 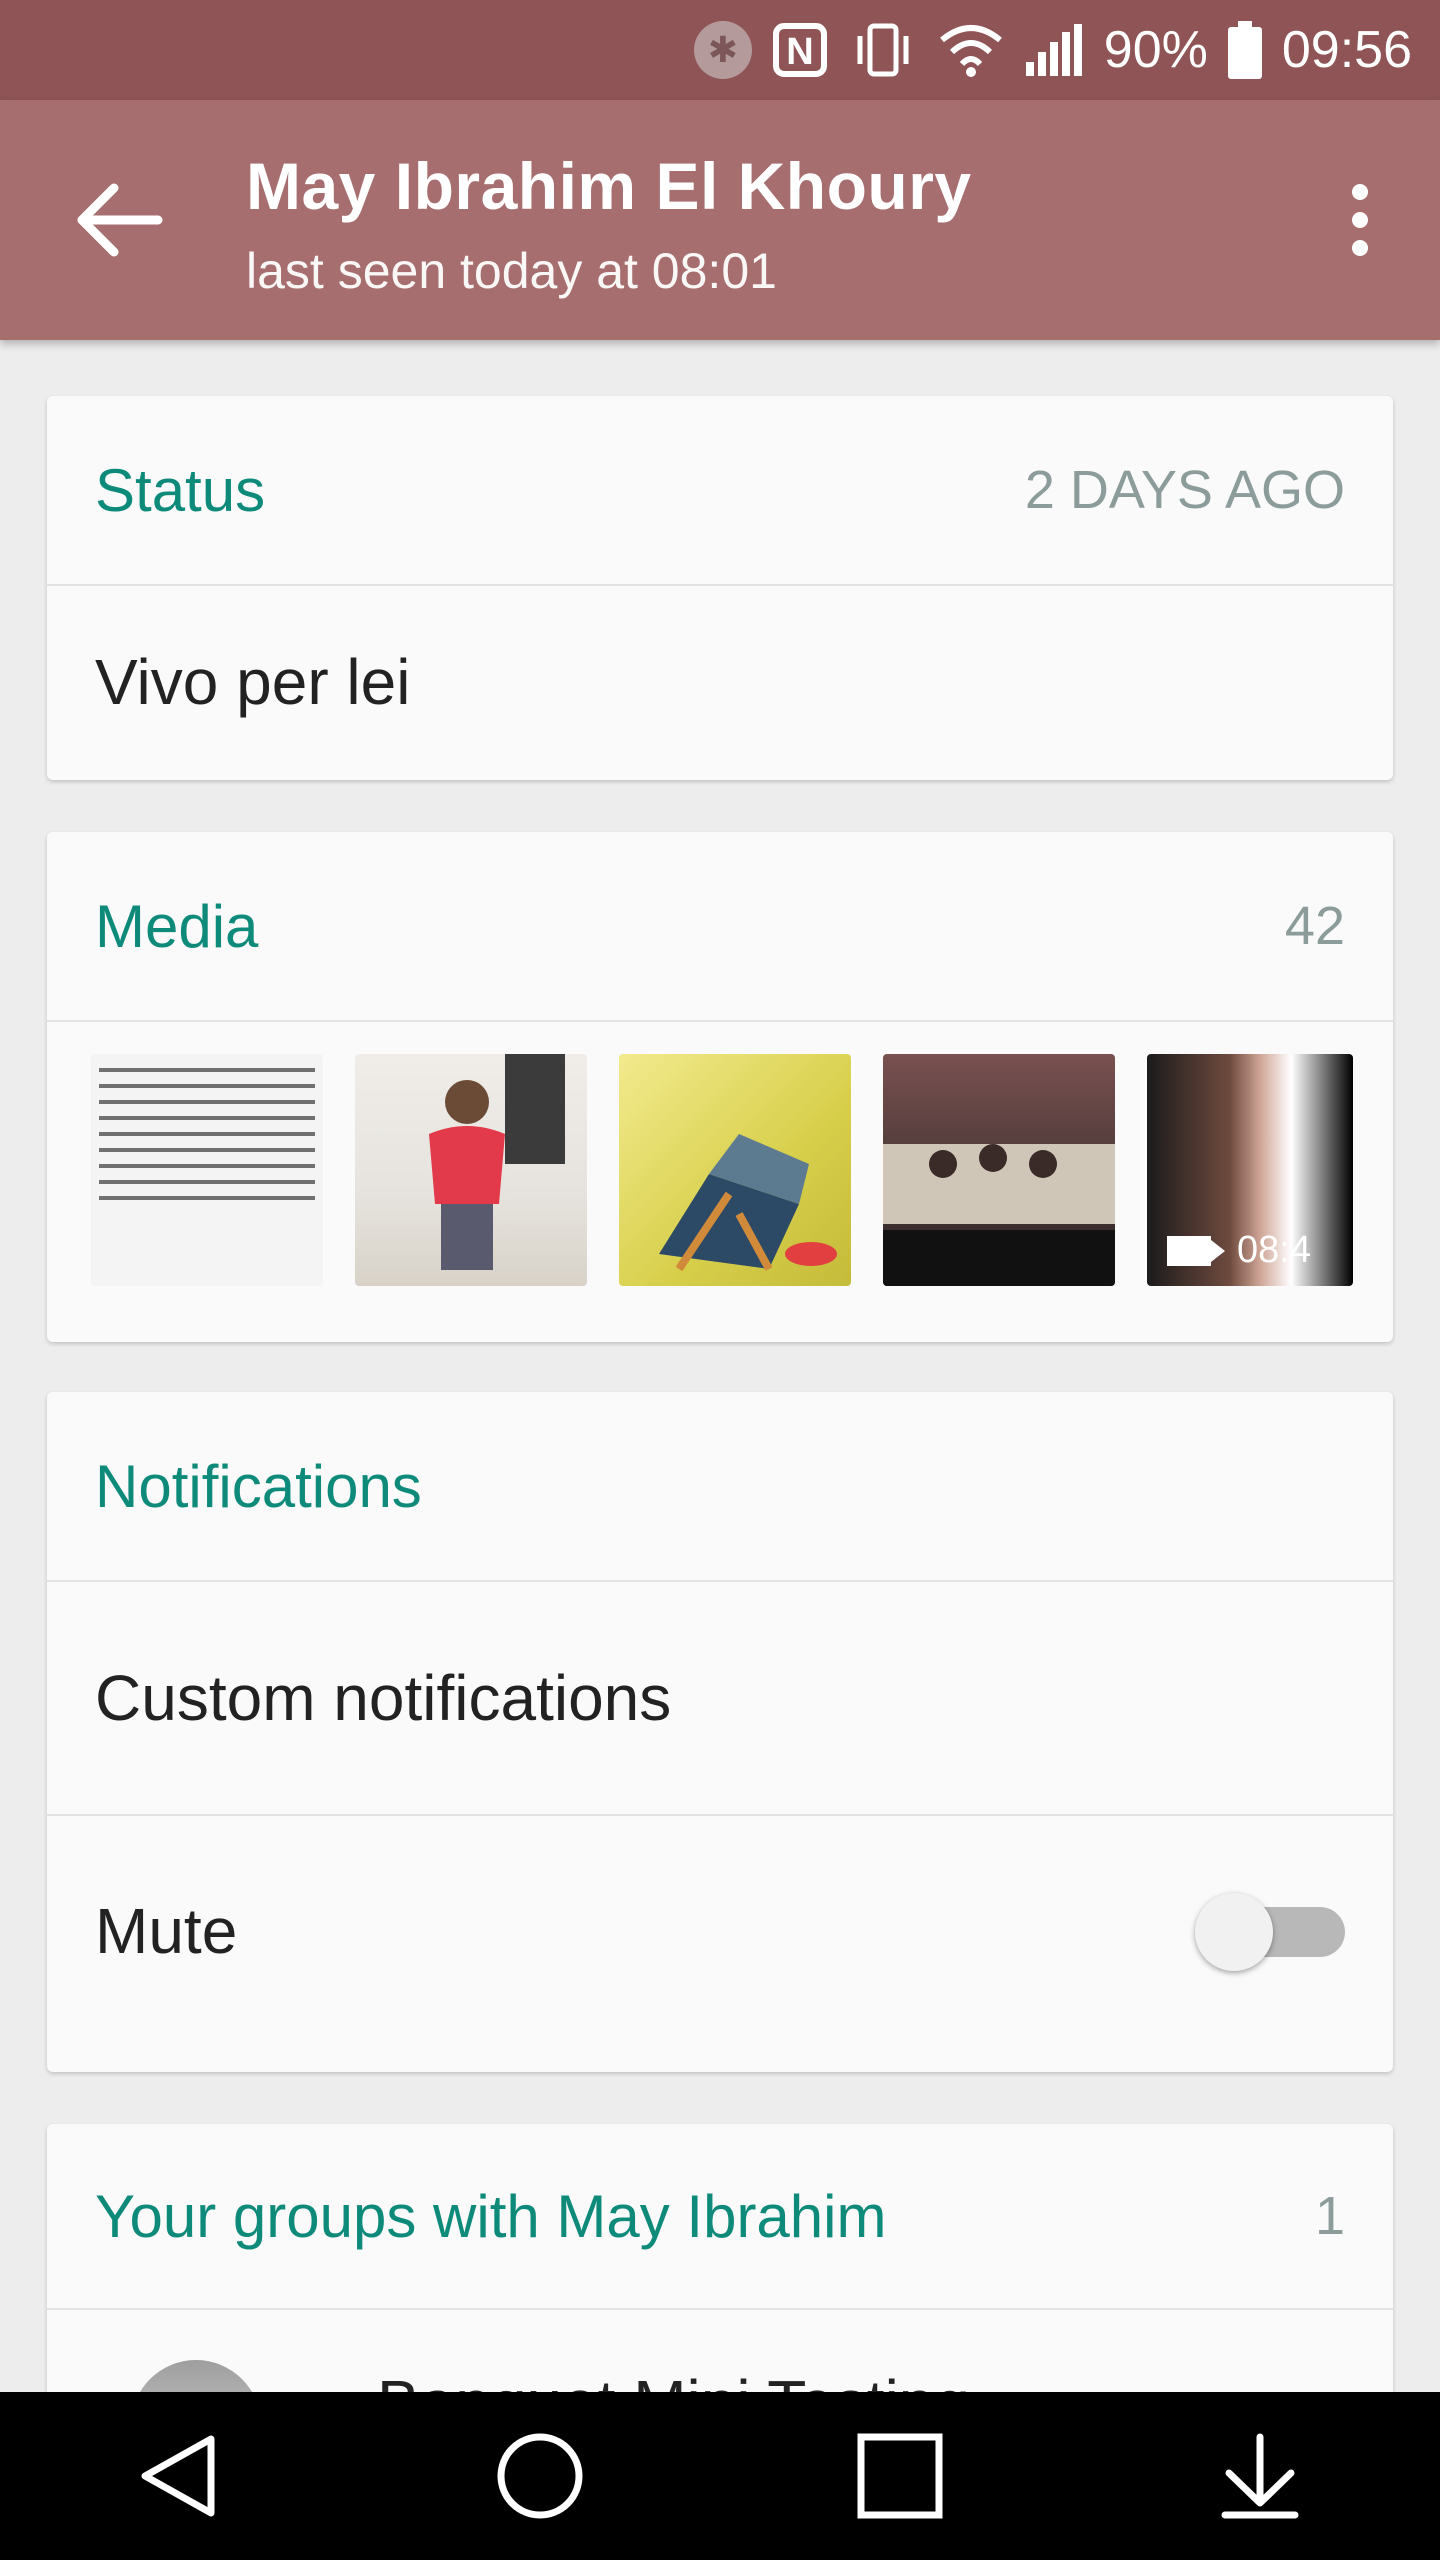 I want to click on video-badge: 08:4, so click(x=1239, y=1250).